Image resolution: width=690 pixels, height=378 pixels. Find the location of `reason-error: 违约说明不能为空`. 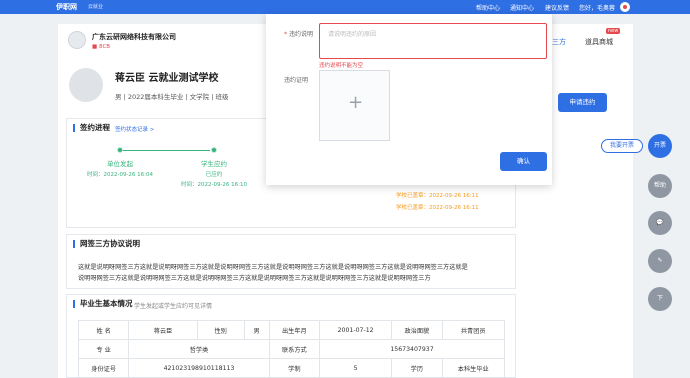

reason-error: 违约说明不能为空 is located at coordinates (341, 66).